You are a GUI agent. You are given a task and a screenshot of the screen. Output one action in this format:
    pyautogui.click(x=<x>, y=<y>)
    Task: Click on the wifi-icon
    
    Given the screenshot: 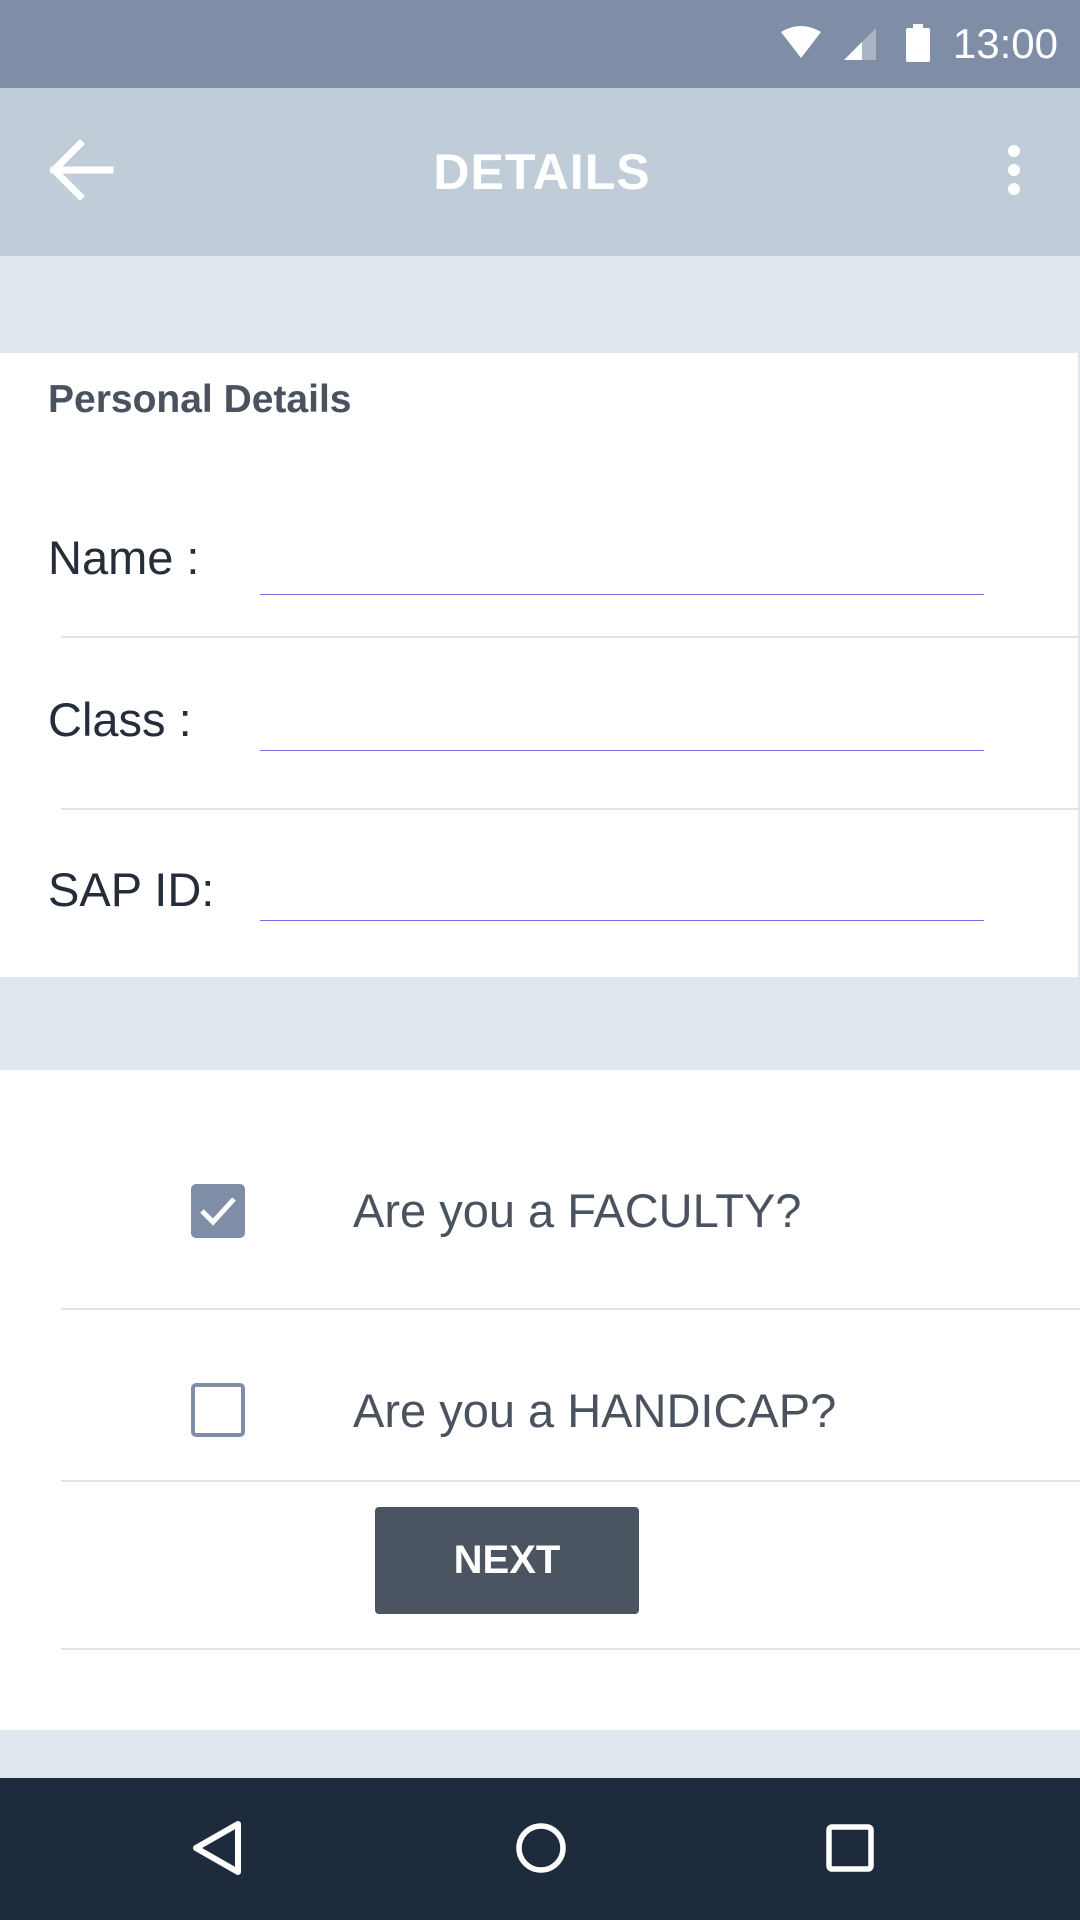 What is the action you would take?
    pyautogui.click(x=801, y=46)
    